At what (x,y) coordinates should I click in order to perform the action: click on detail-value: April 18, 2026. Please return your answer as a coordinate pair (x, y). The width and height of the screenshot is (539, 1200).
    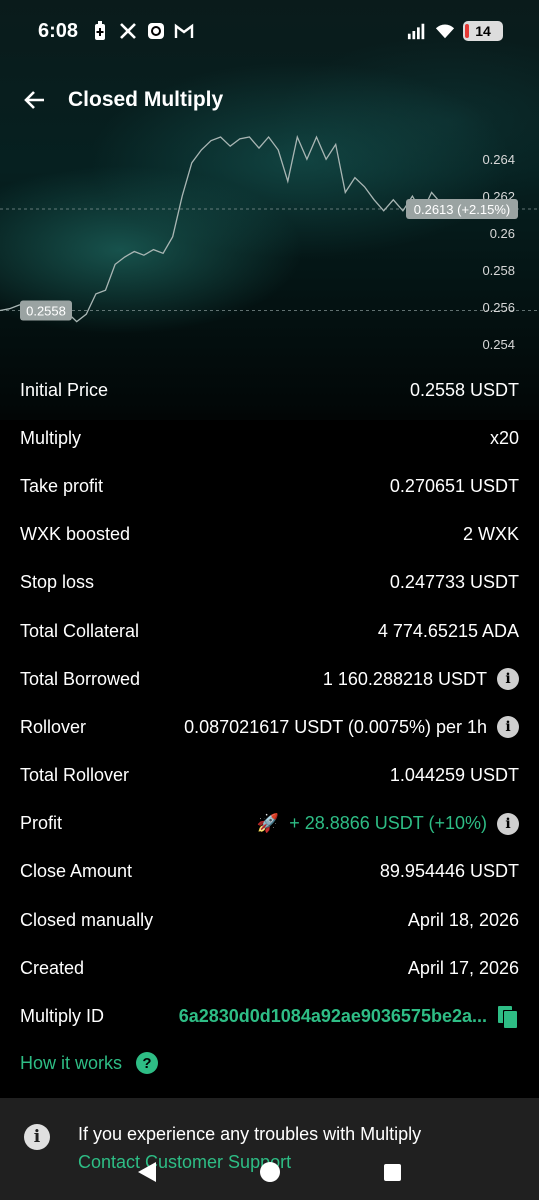
    Looking at the image, I should click on (463, 920).